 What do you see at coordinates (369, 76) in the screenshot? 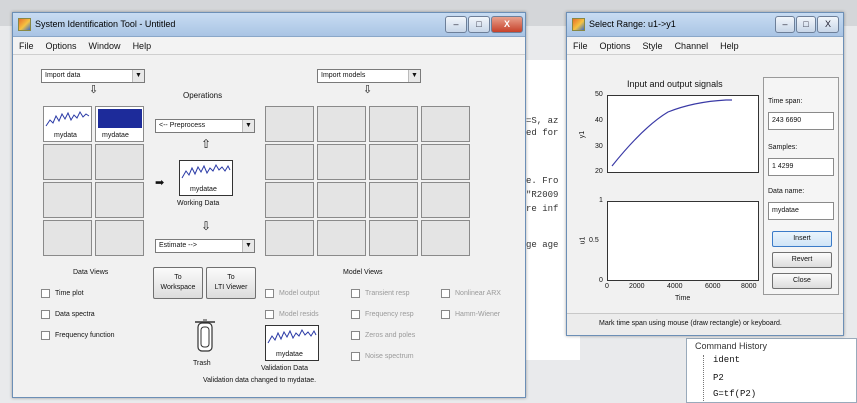
I see `import-models-dropdown: Import models ▼` at bounding box center [369, 76].